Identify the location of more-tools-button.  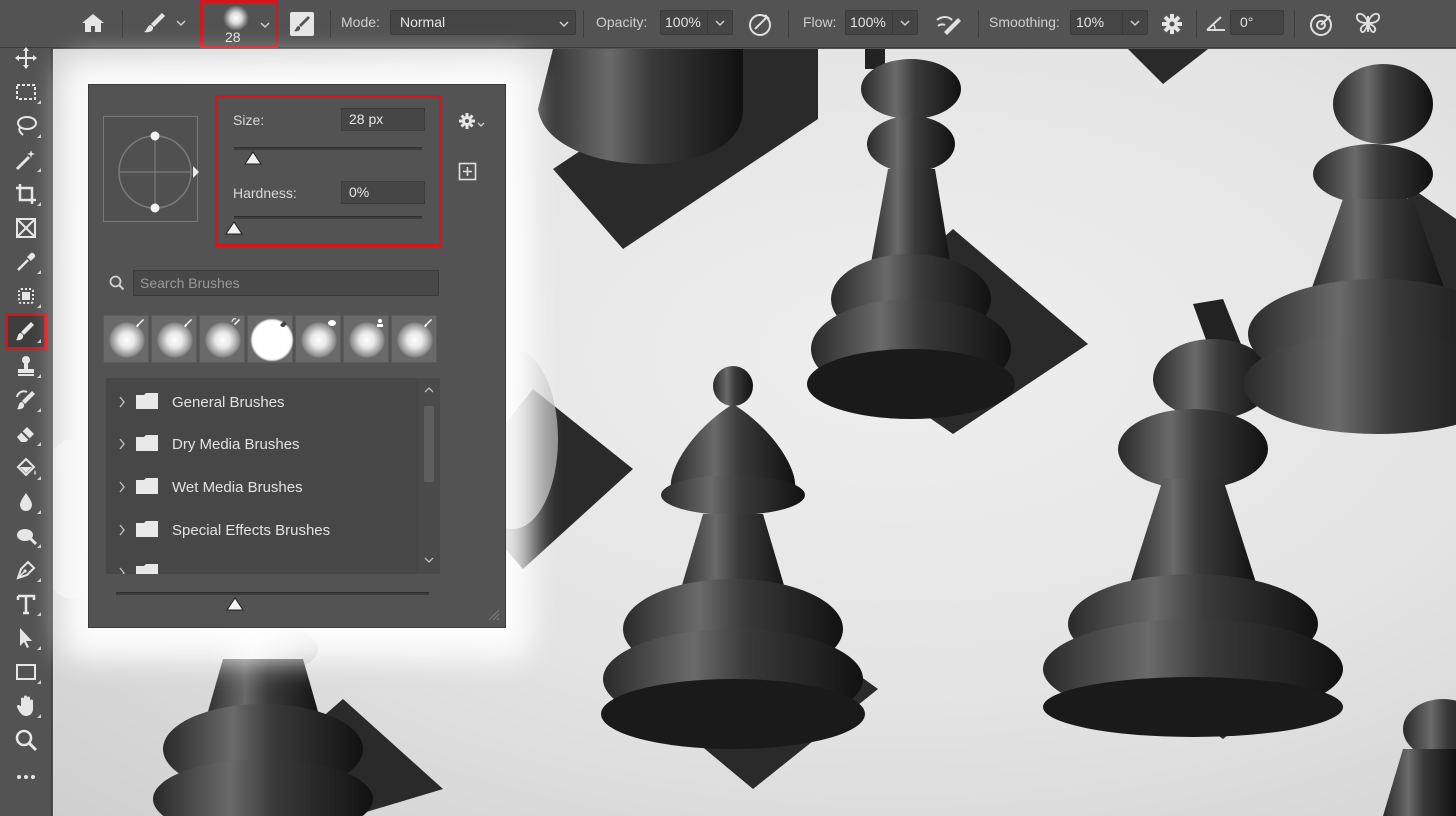
(26, 776).